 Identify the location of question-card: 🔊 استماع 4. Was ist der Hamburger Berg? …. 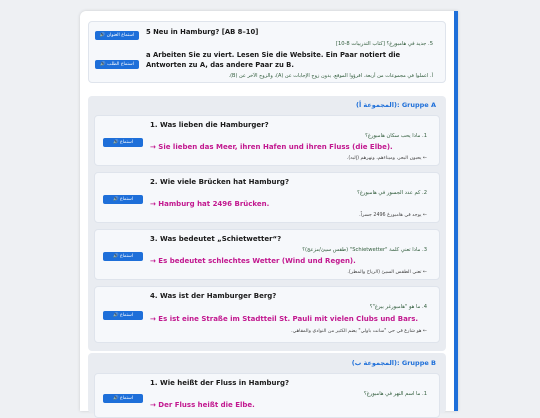
(267, 314).